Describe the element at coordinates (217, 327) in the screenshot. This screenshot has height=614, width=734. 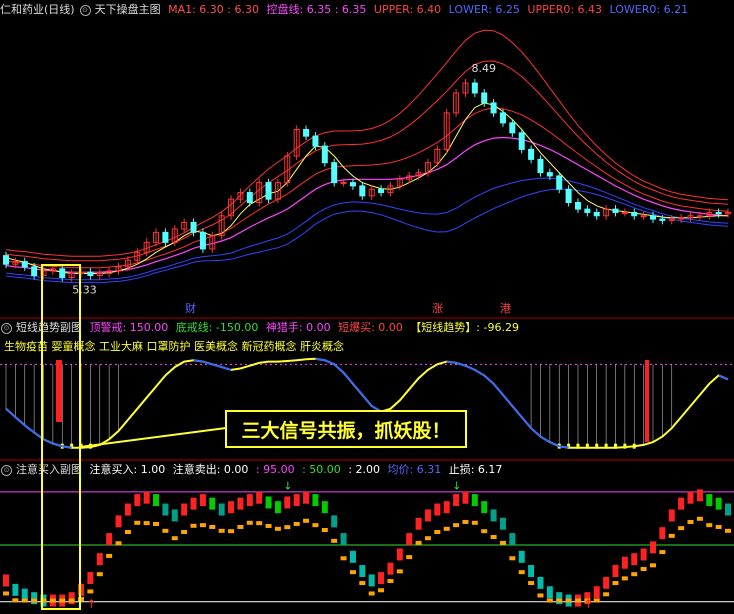
I see `di-label: 底戒线: -150.00` at that location.